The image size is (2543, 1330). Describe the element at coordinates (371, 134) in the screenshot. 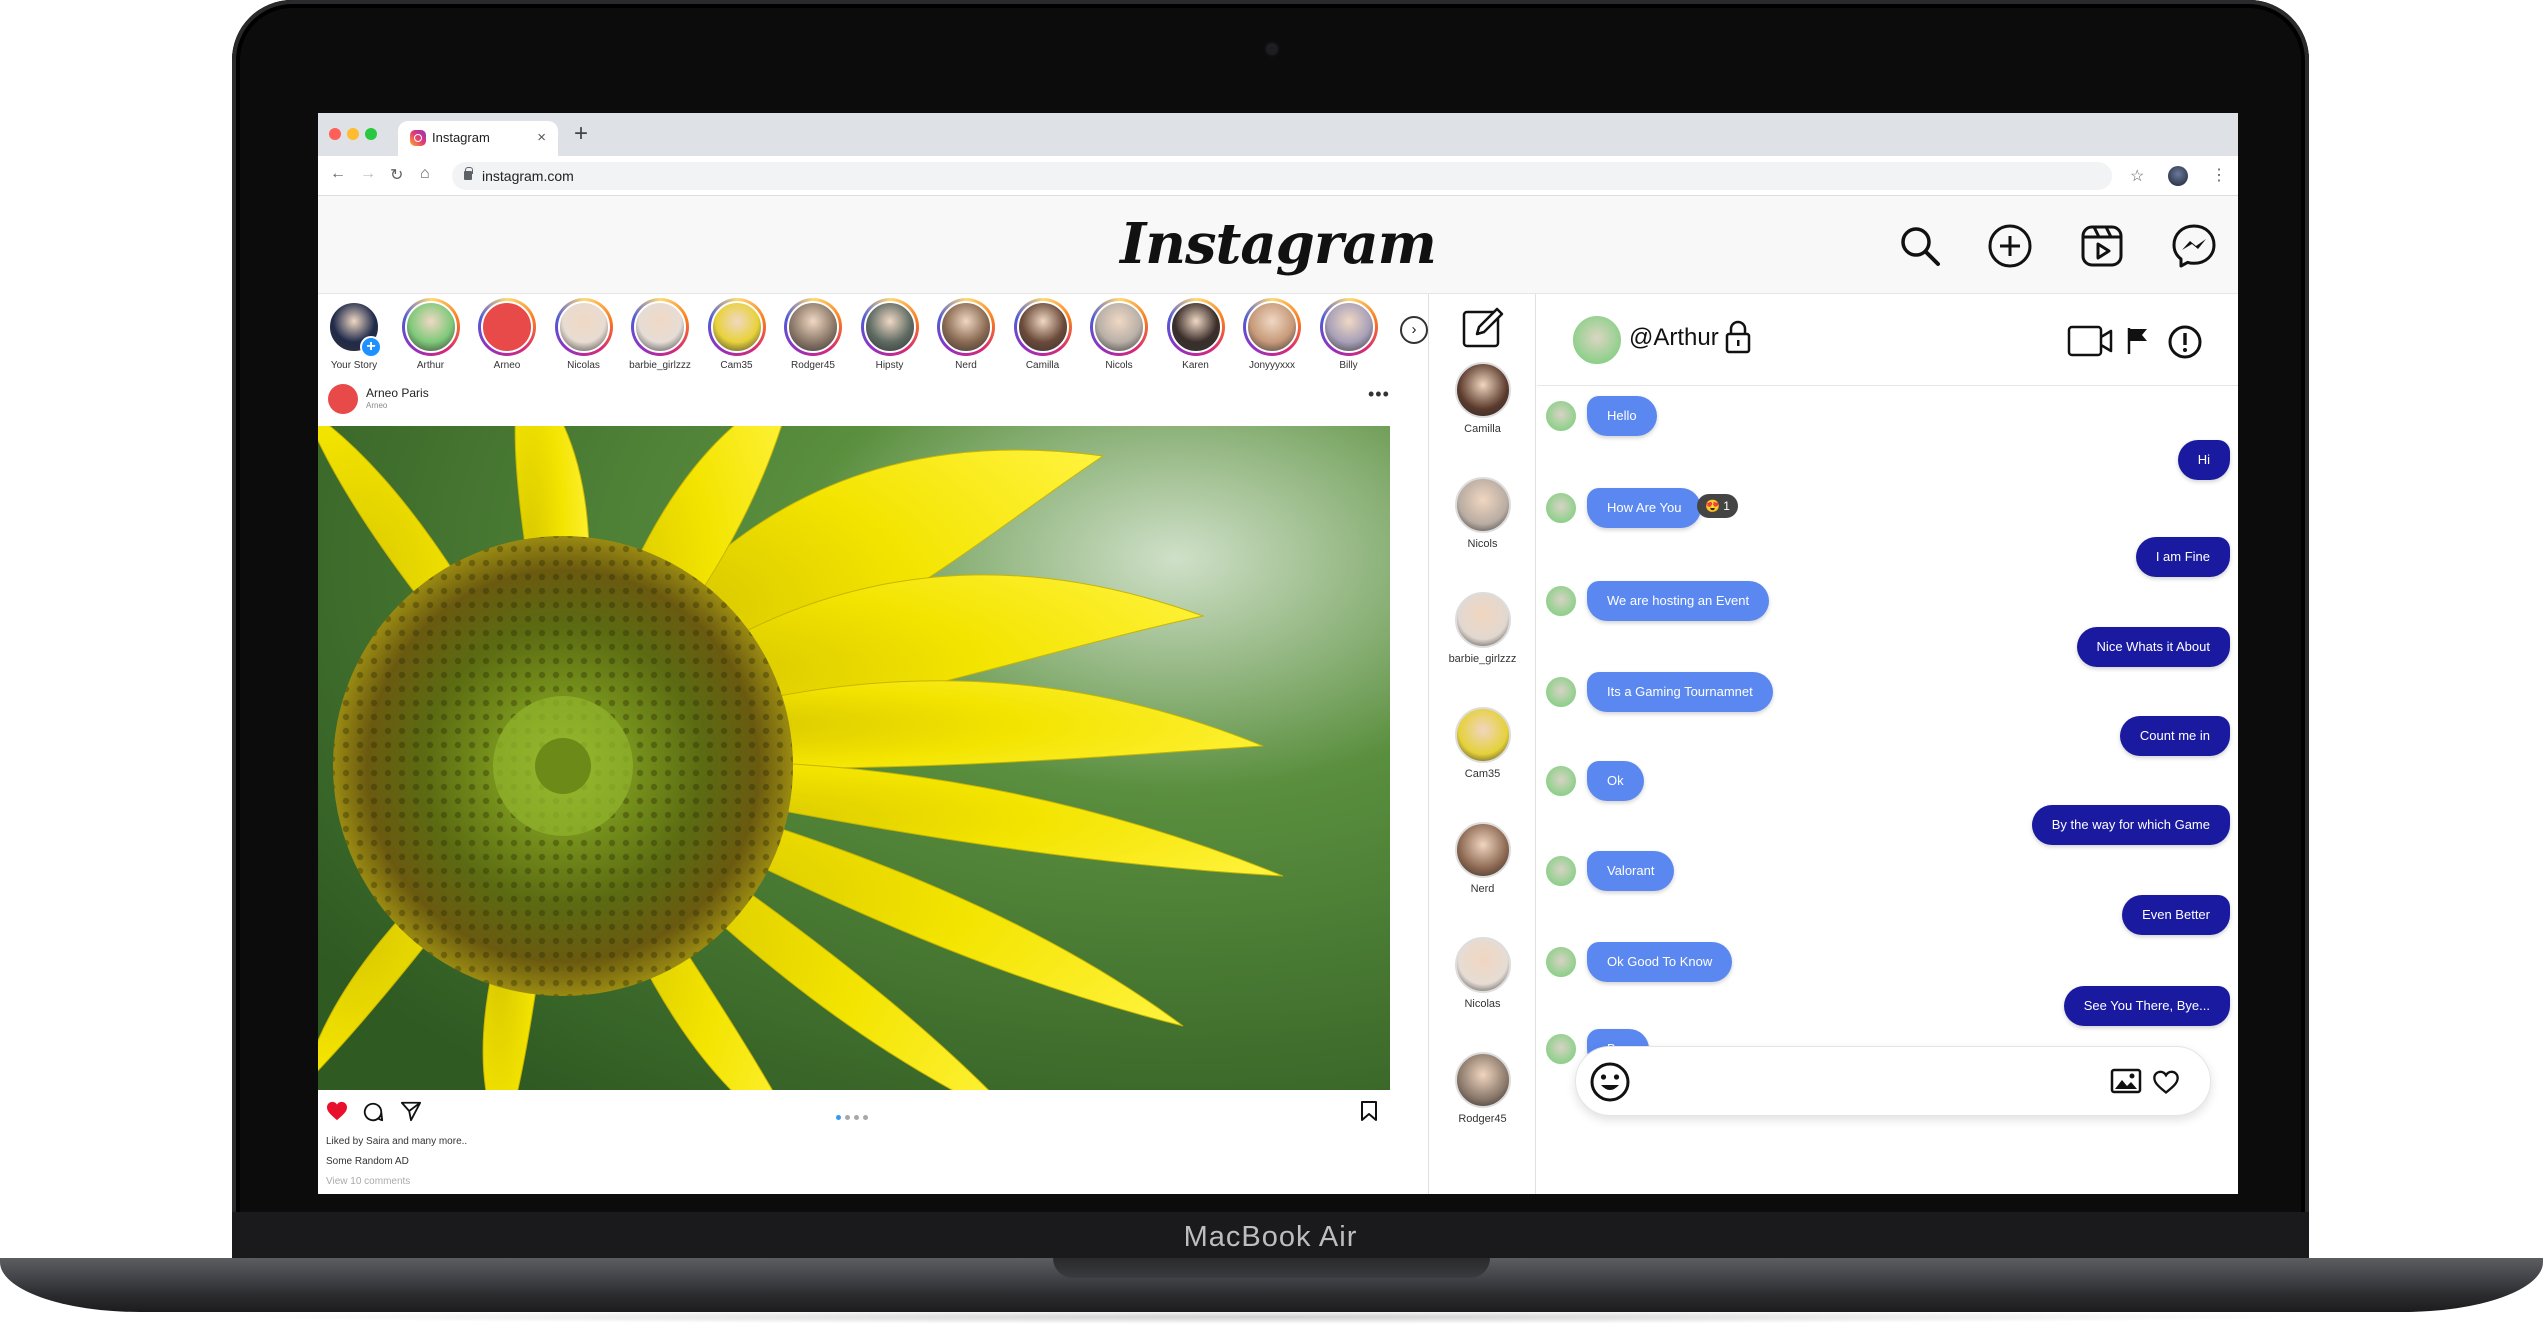

I see `zoom-window-button` at that location.